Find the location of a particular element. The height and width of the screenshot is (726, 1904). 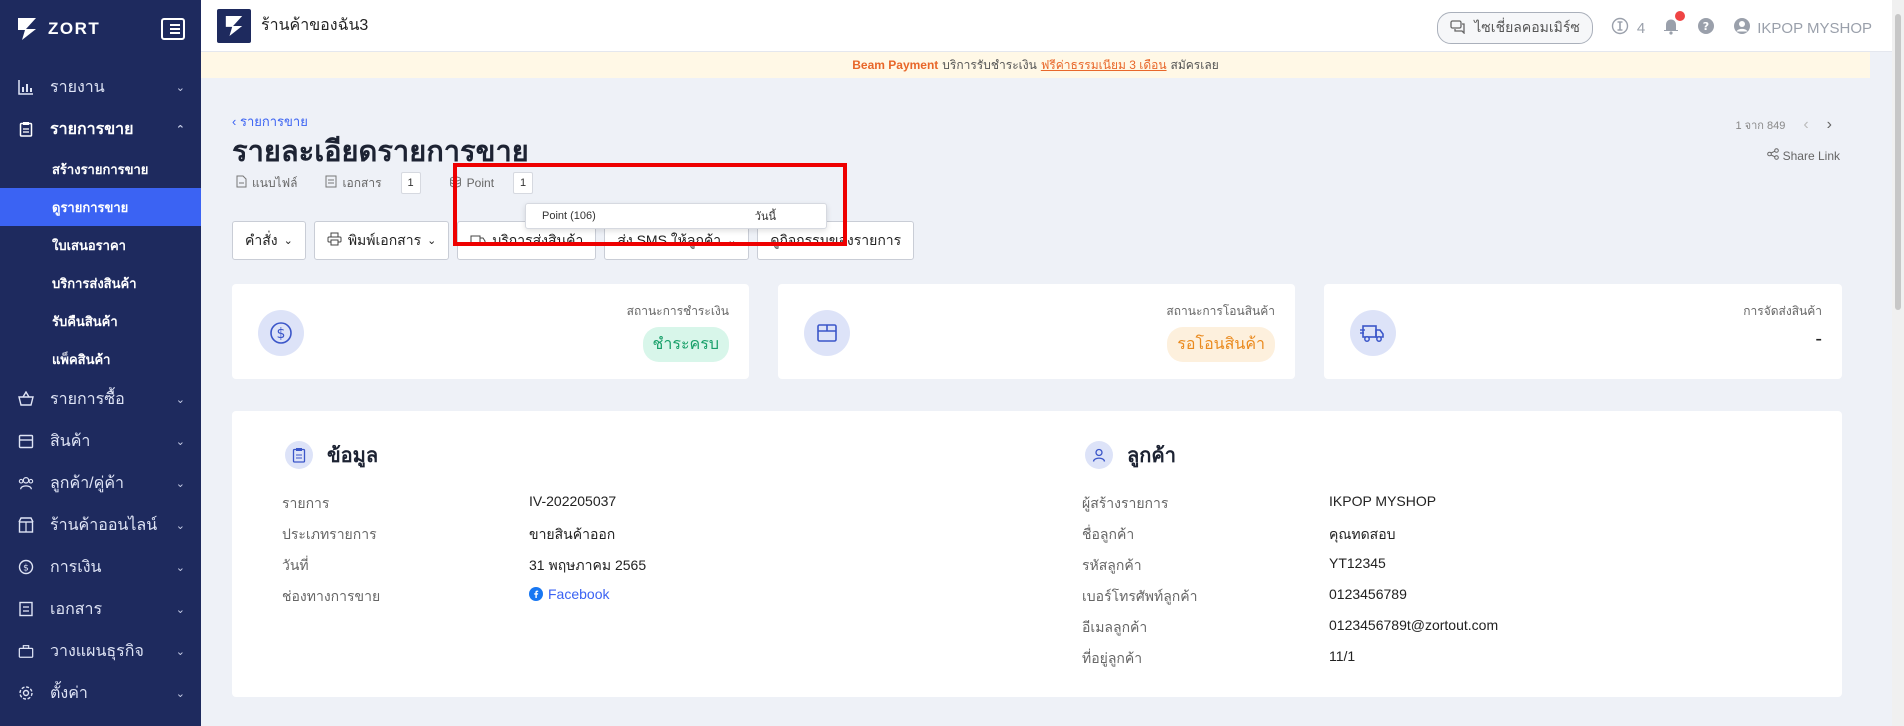

sidebar-item-label: ร้านค้าออนไลน์ is located at coordinates (104, 525).